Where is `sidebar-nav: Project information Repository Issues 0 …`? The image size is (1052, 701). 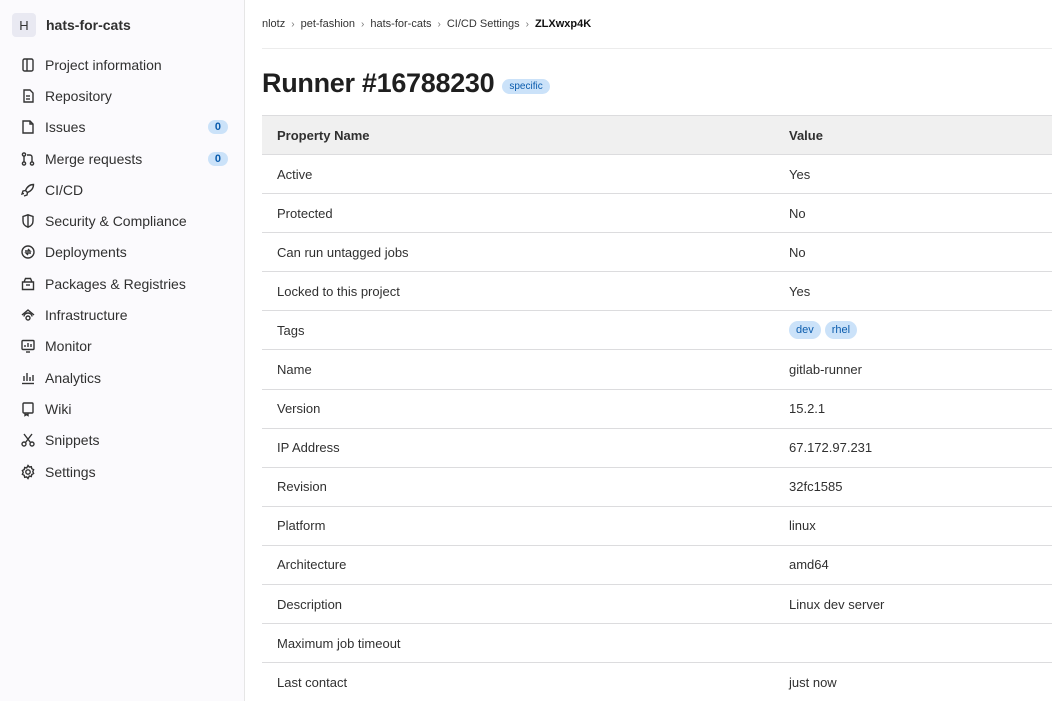 sidebar-nav: Project information Repository Issues 0 … is located at coordinates (122, 268).